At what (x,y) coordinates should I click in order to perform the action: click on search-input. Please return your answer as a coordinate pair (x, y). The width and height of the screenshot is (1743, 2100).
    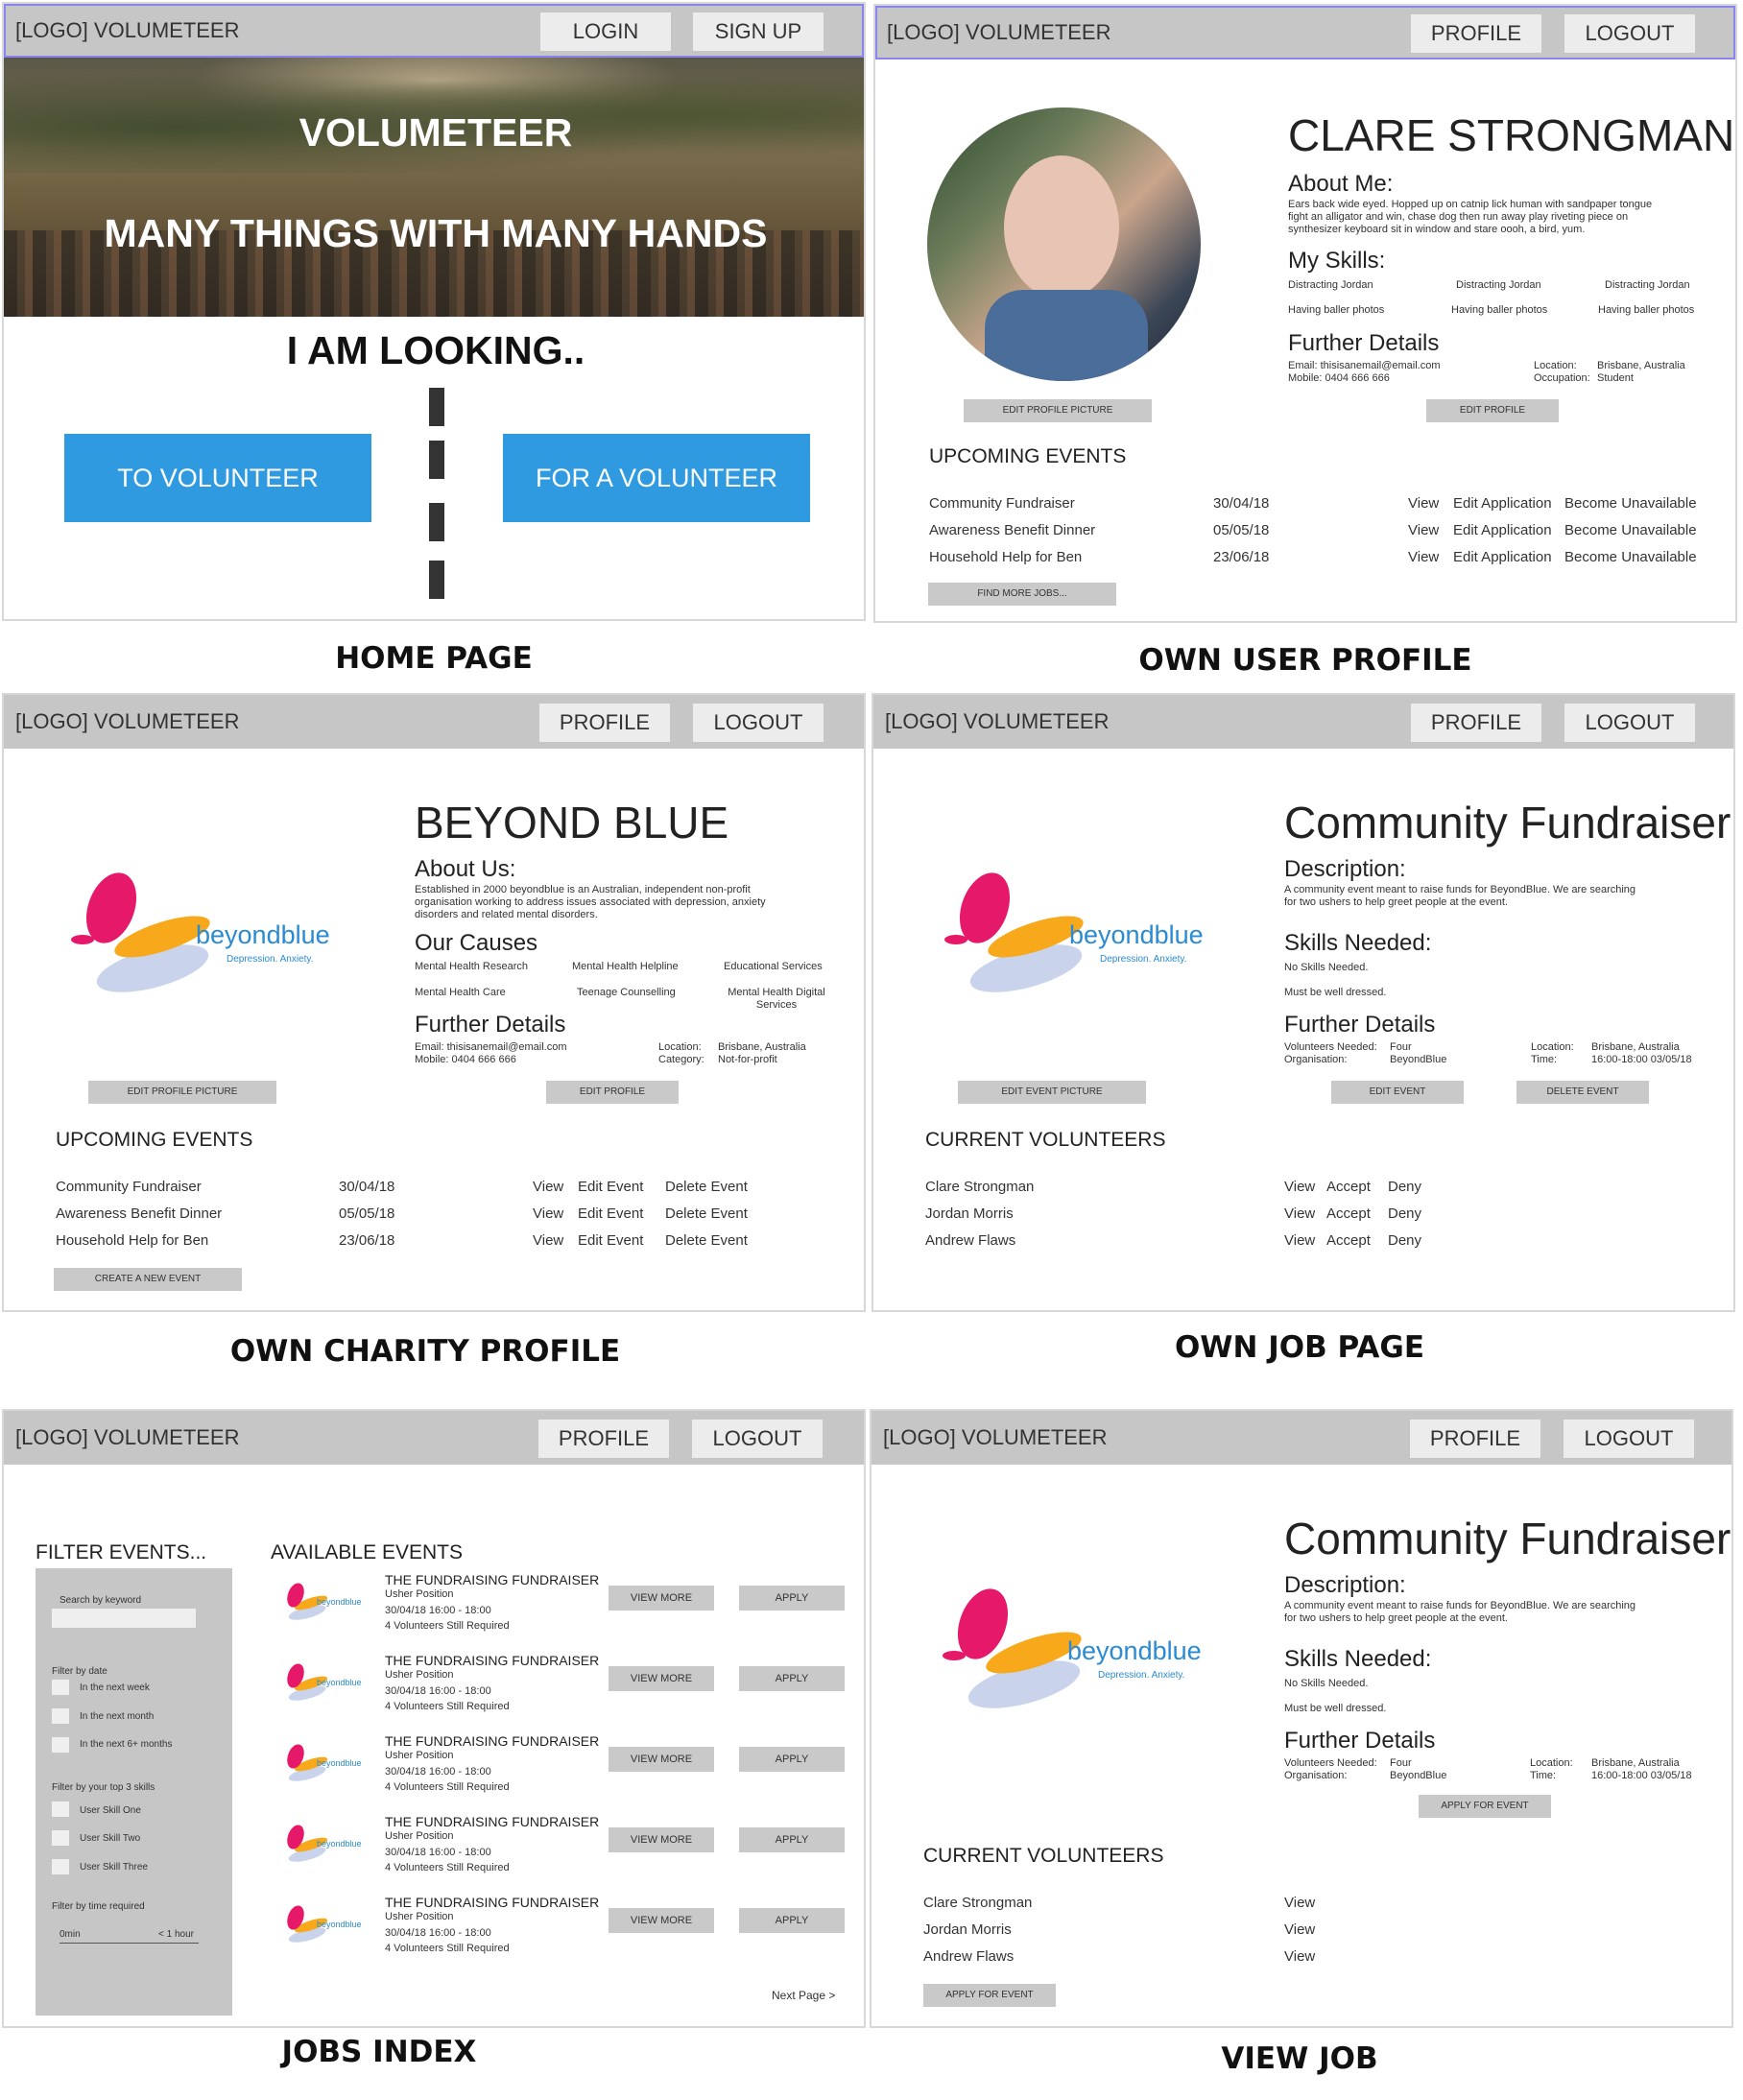
    Looking at the image, I should click on (124, 1618).